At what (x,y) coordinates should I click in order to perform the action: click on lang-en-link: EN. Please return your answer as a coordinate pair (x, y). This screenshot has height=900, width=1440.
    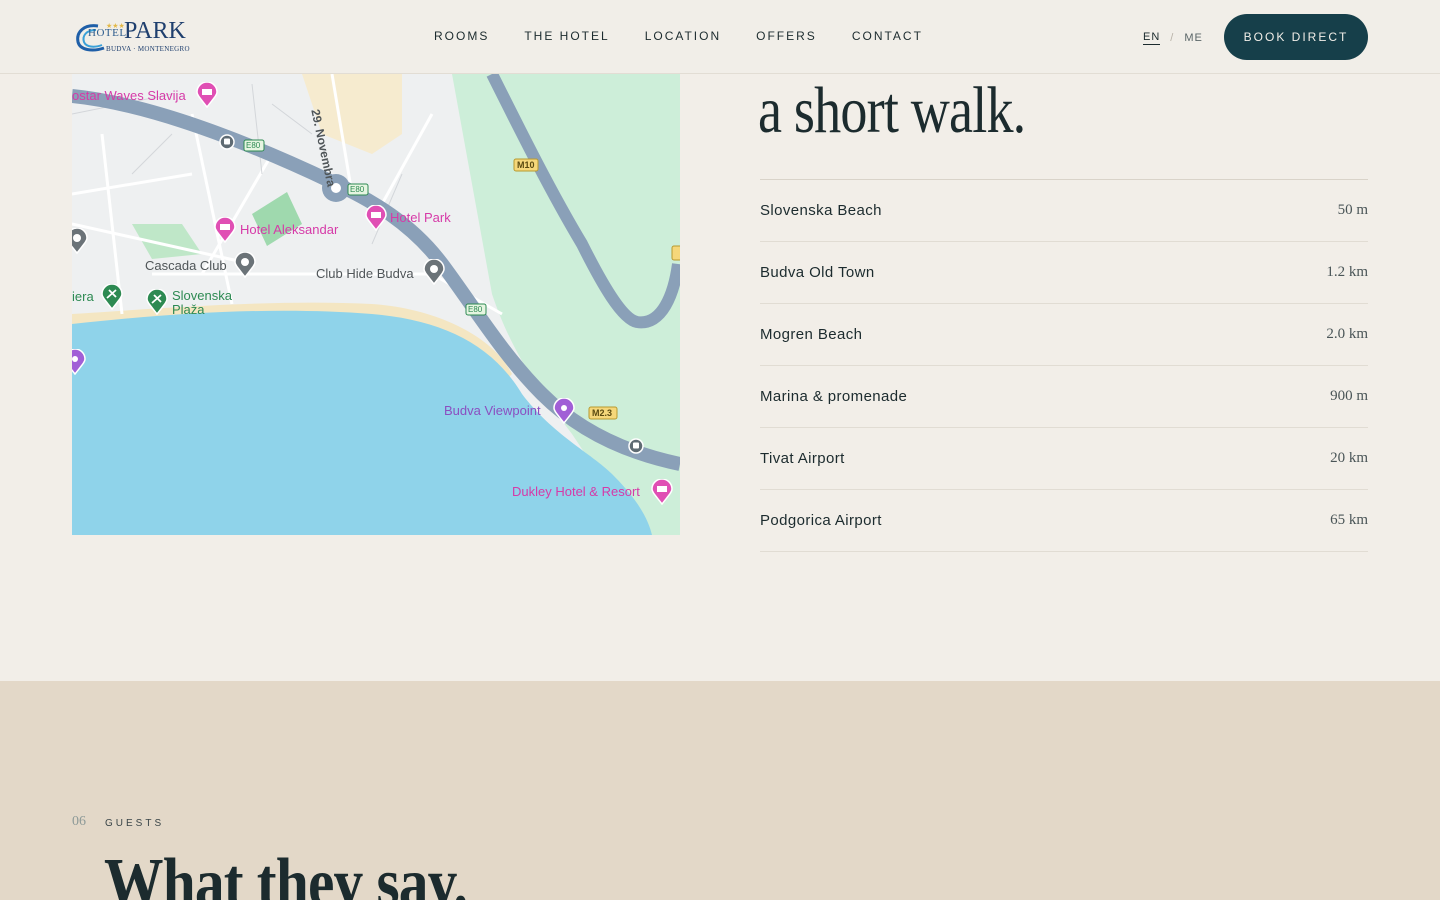
    Looking at the image, I should click on (1152, 38).